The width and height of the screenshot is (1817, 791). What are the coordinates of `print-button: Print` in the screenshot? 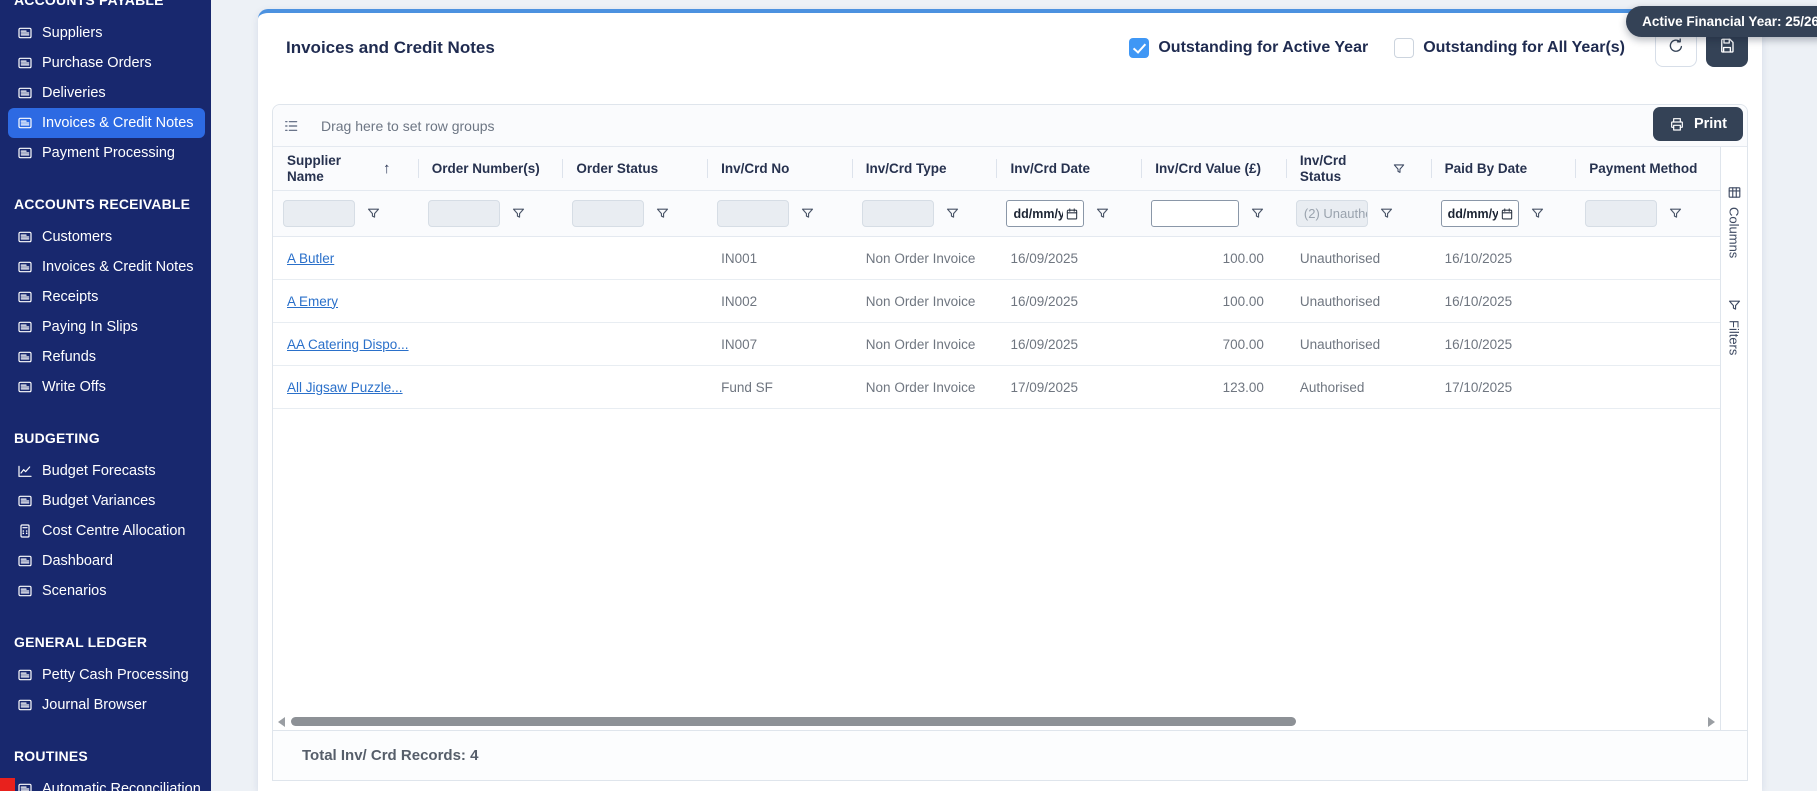 It's located at (1697, 124).